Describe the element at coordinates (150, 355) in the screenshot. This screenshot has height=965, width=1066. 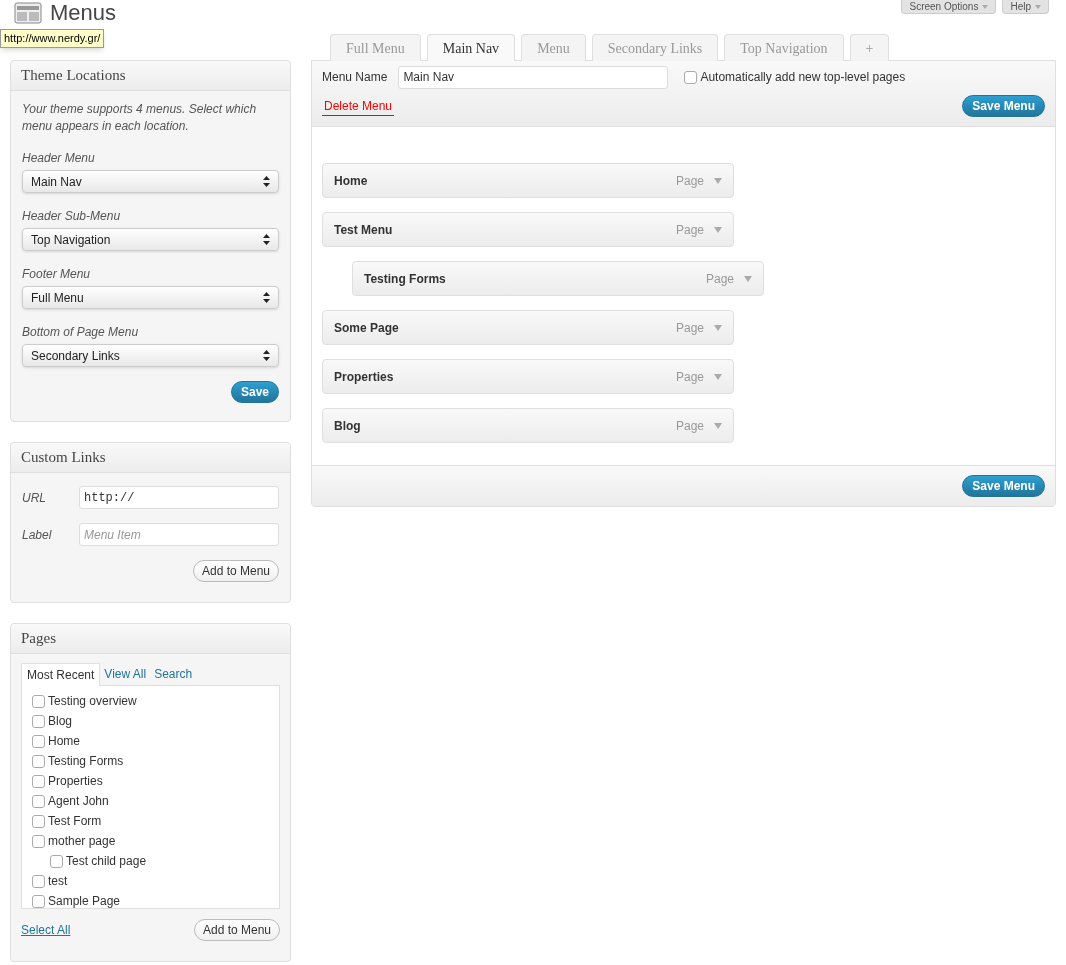
I see `location-select: Secondary Links` at that location.